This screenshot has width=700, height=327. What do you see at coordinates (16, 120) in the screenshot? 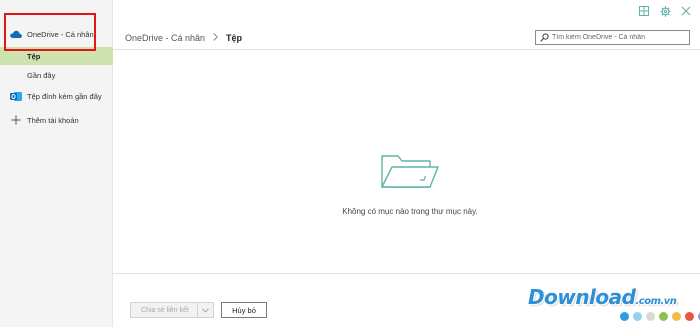
I see `plus-icon` at bounding box center [16, 120].